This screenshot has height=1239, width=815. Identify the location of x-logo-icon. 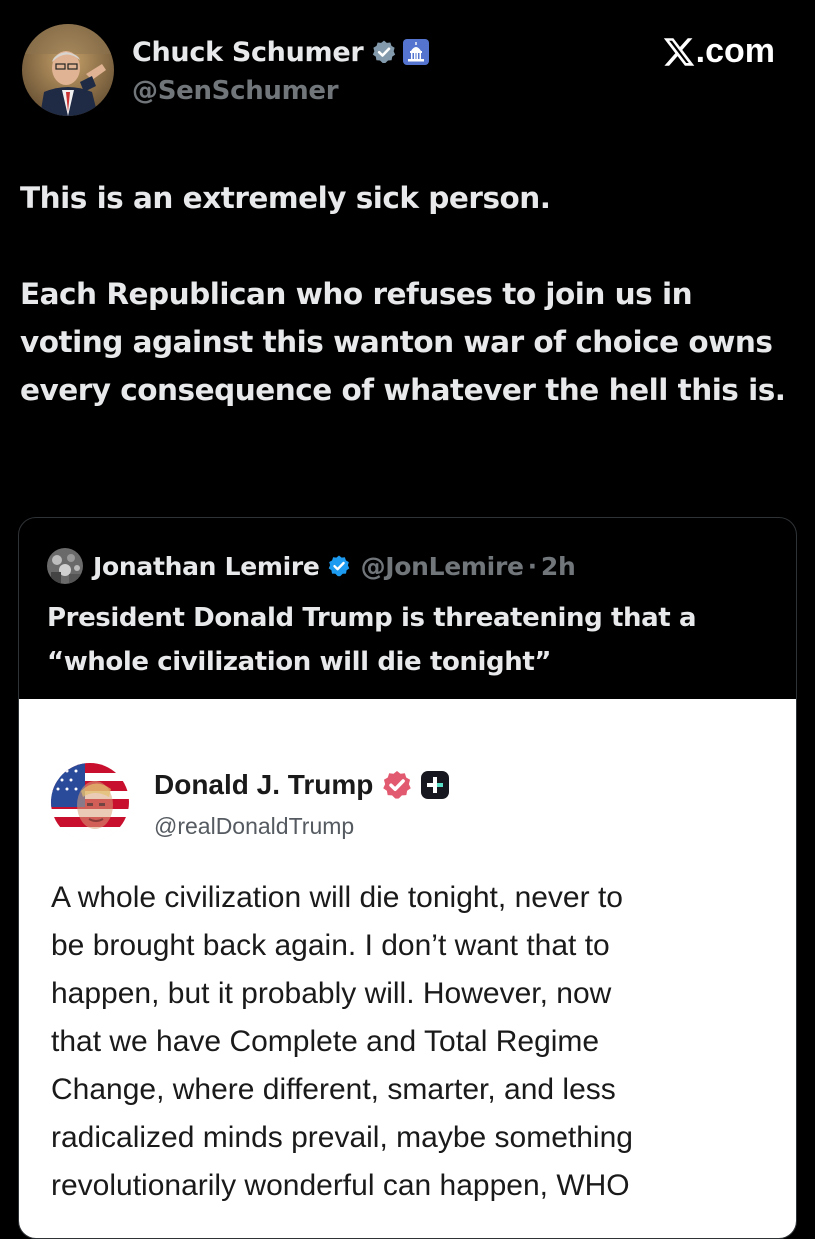
(679, 52).